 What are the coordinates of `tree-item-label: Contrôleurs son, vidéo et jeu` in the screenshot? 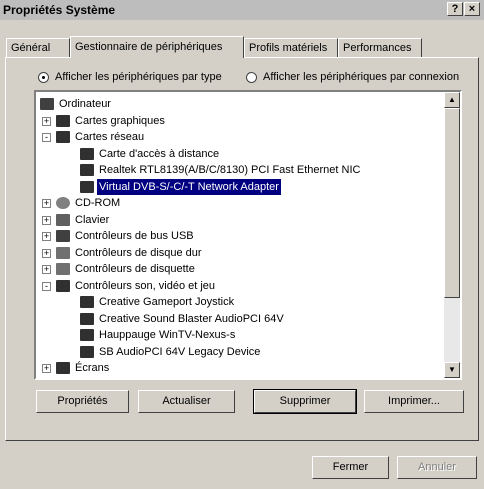 It's located at (145, 285).